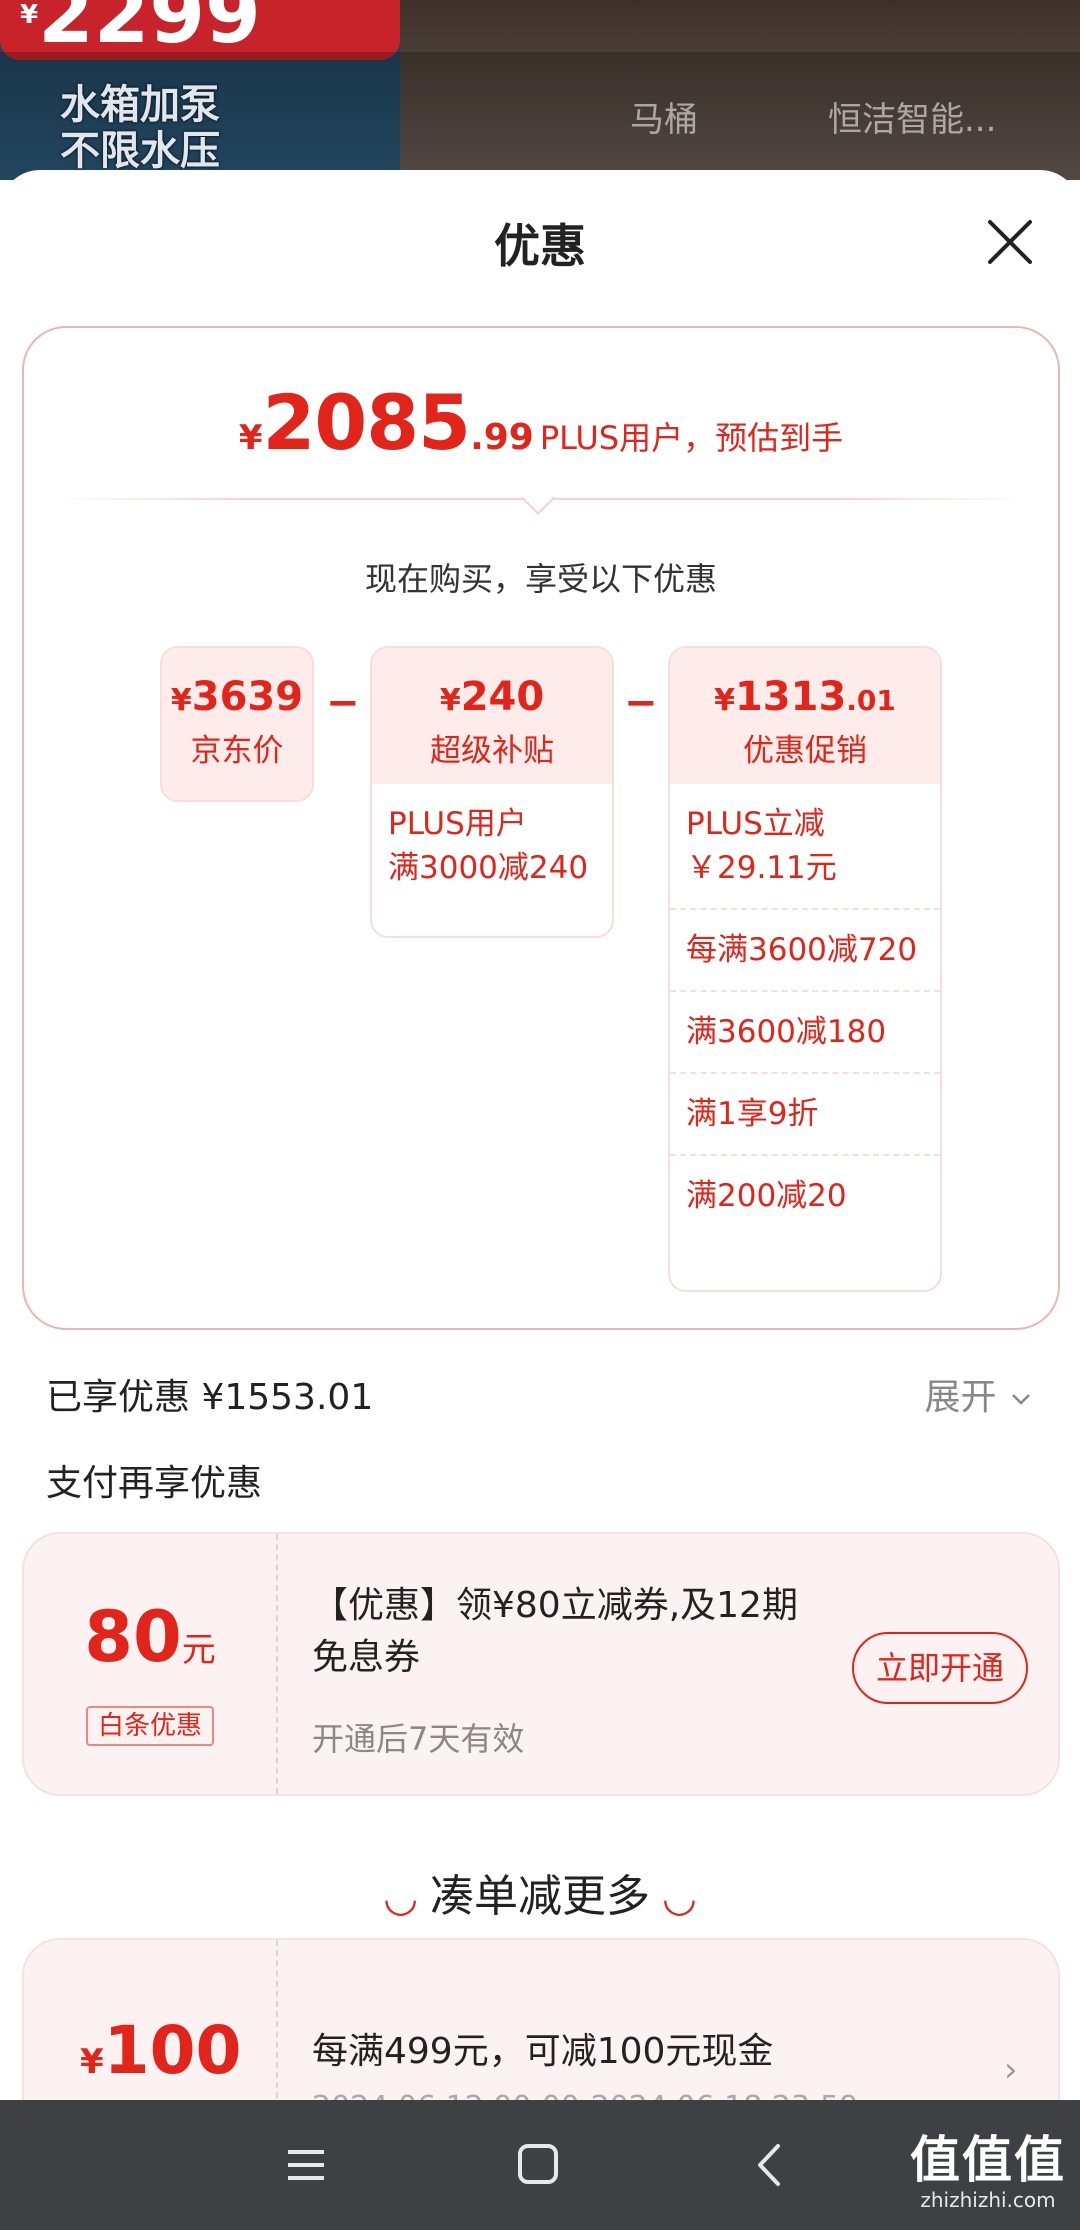  I want to click on jd-price-box: ¥3639 京东价, so click(237, 724).